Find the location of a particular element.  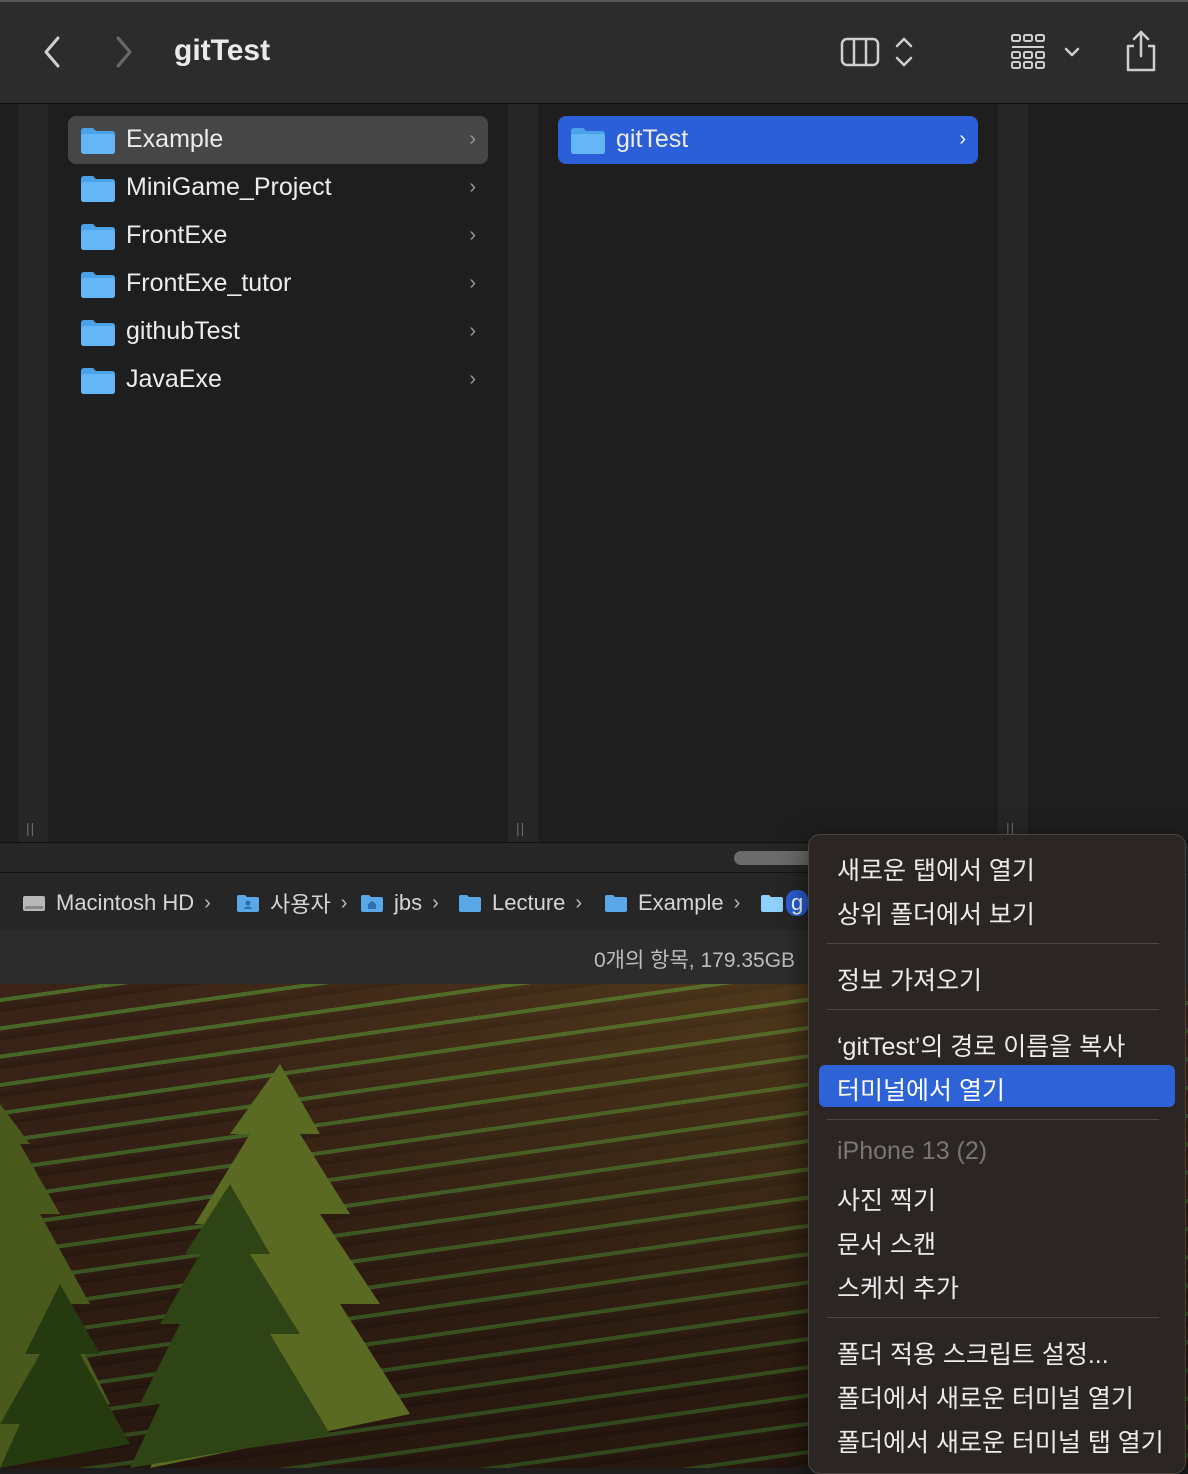

breadcrumb-label: jbs is located at coordinates (408, 902).